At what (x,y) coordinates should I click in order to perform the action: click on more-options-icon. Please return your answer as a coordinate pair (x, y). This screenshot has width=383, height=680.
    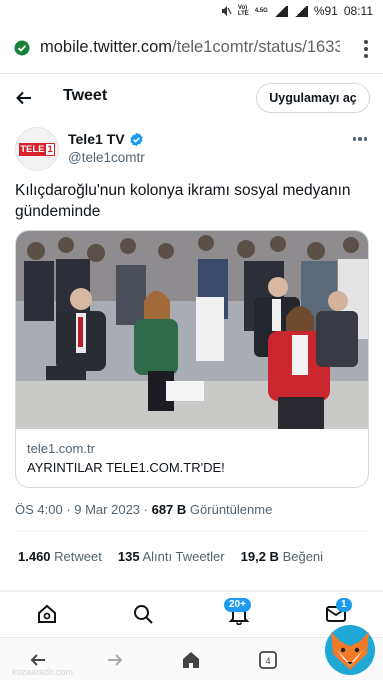
    Looking at the image, I should click on (359, 139).